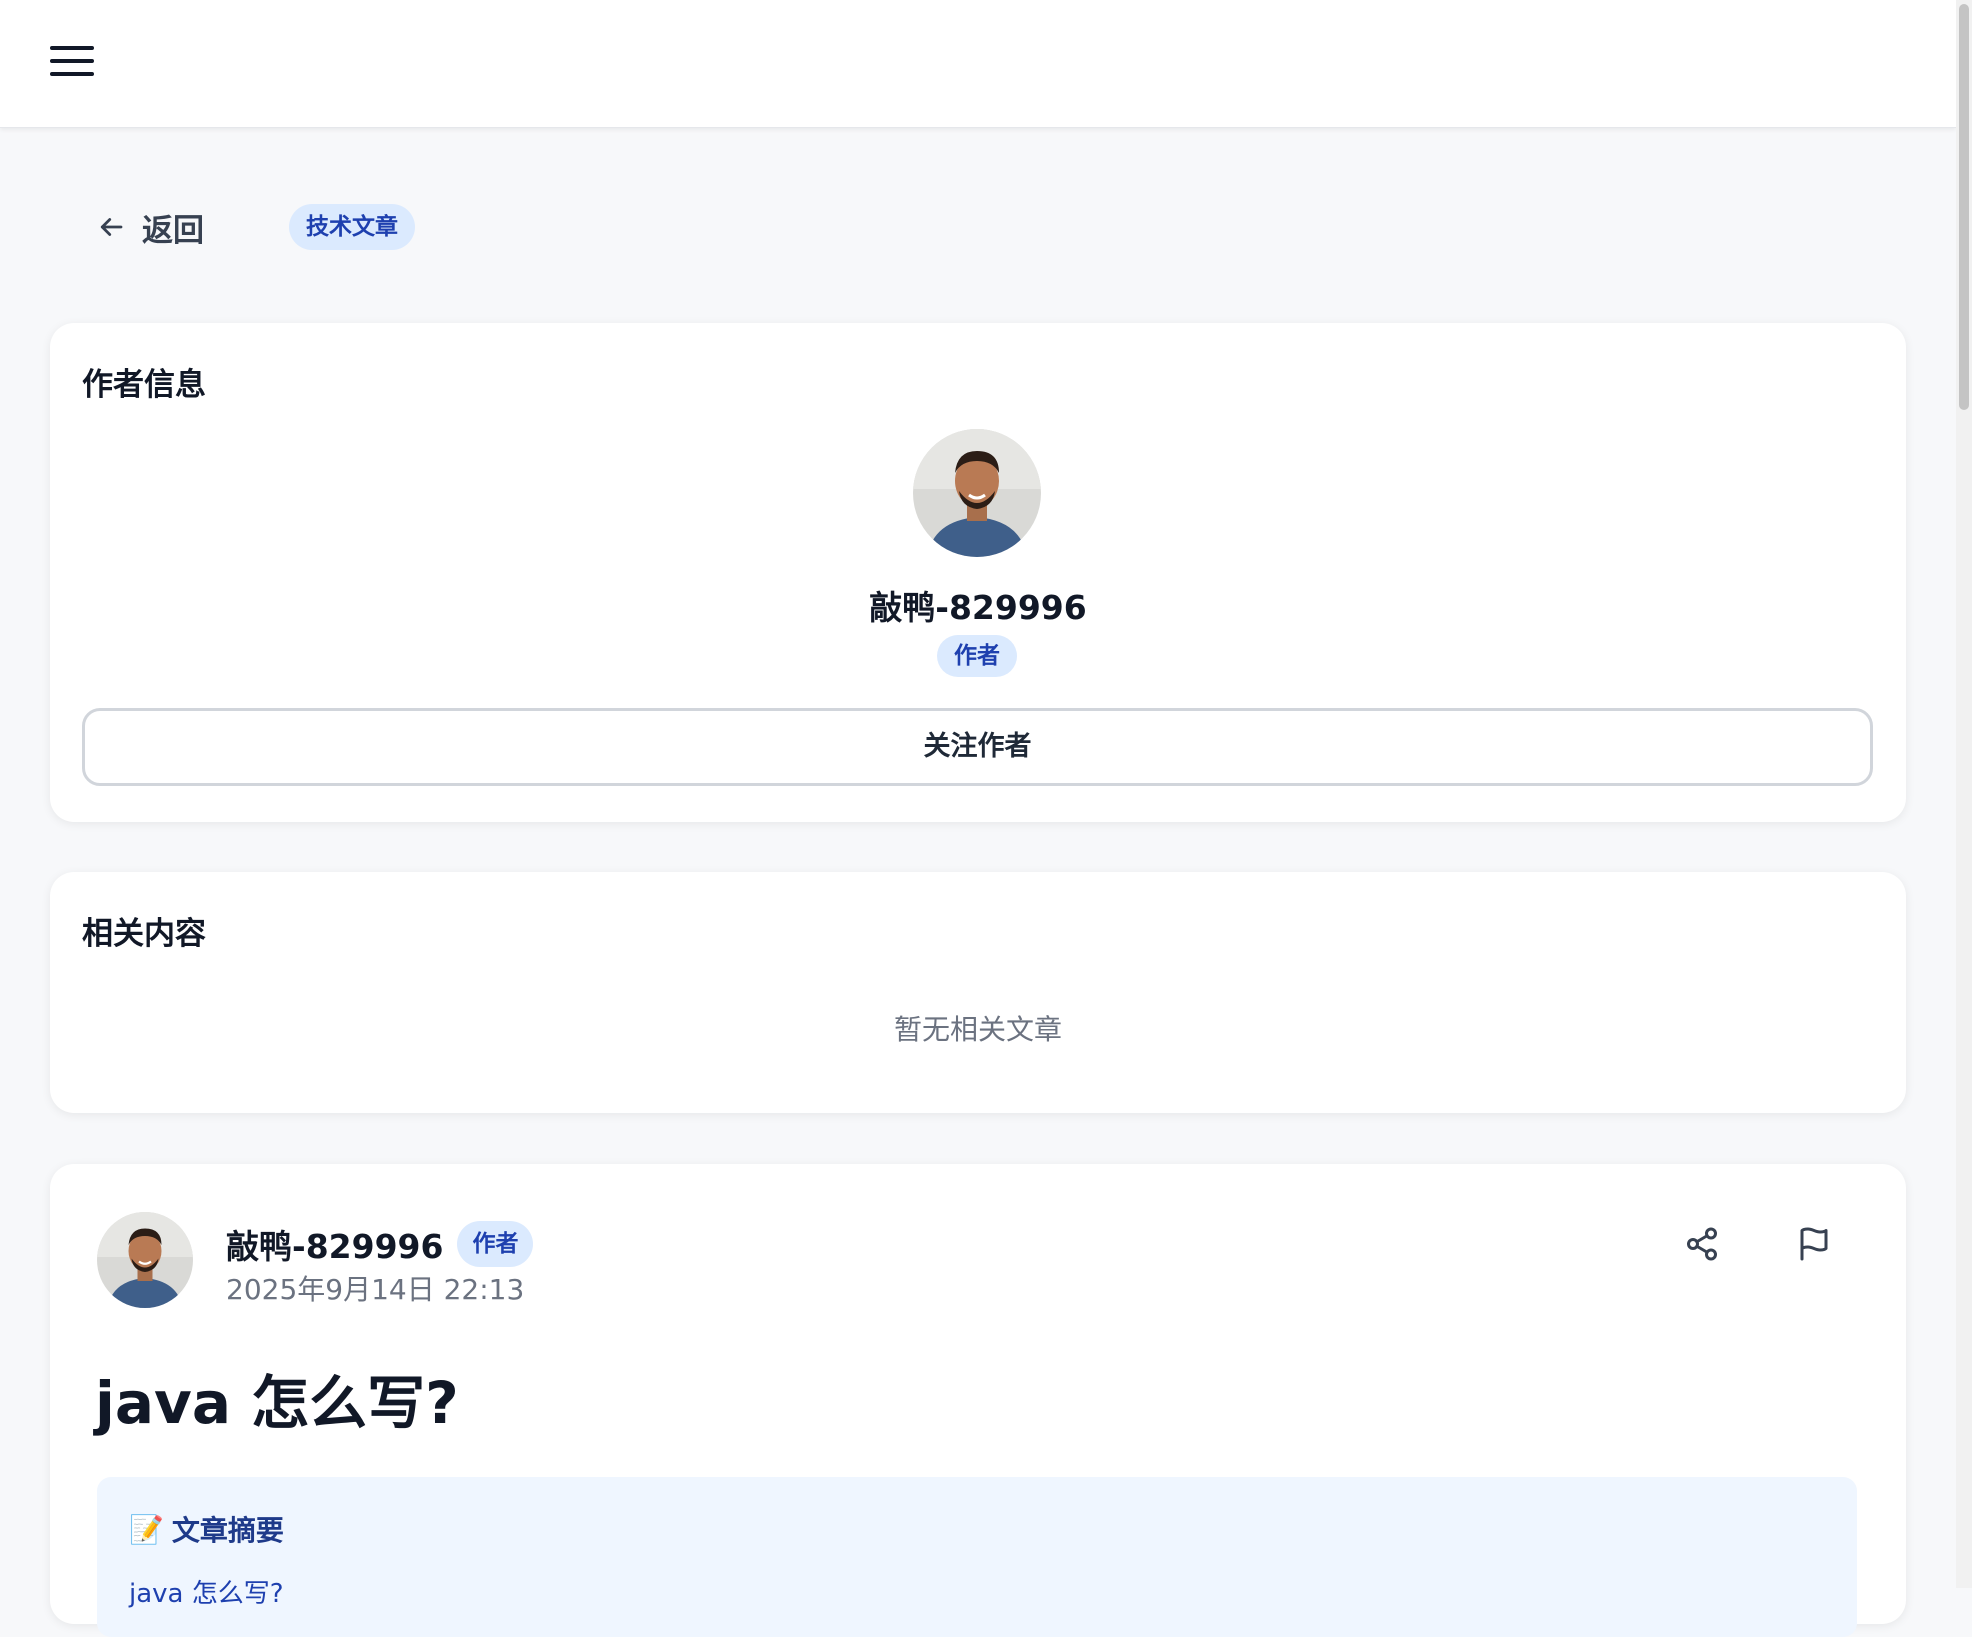 The width and height of the screenshot is (1972, 1637). What do you see at coordinates (206, 1594) in the screenshot?
I see `summary-text: java 怎么写?` at bounding box center [206, 1594].